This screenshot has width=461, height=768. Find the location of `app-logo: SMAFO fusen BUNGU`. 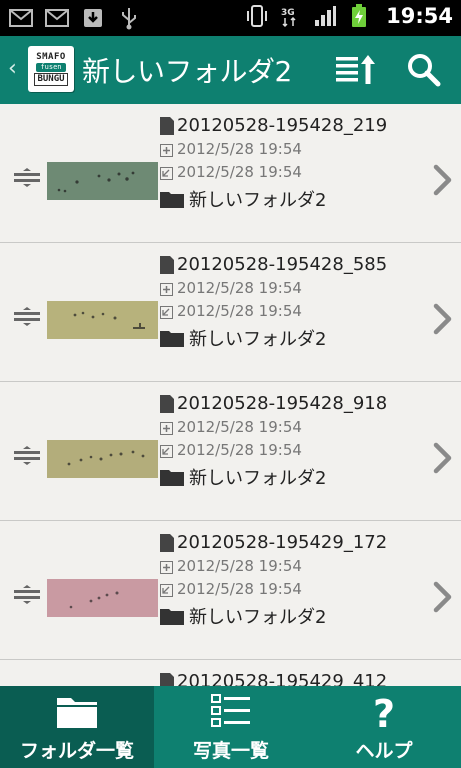

app-logo: SMAFO fusen BUNGU is located at coordinates (51, 69).